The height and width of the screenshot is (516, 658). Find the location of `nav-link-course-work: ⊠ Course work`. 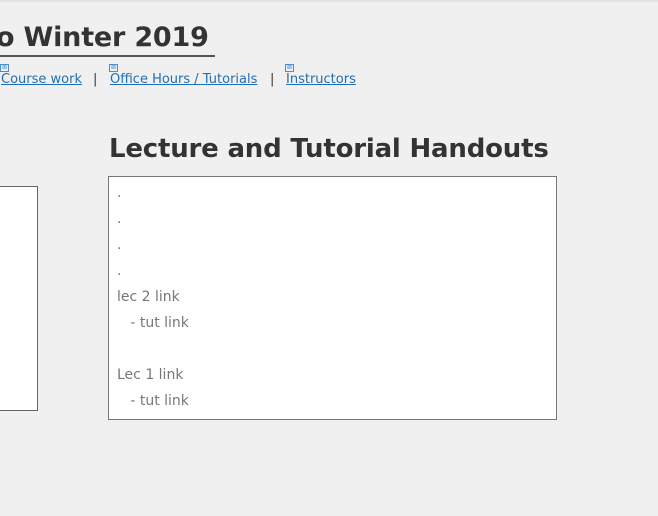

nav-link-course-work: ⊠ Course work is located at coordinates (41, 75).